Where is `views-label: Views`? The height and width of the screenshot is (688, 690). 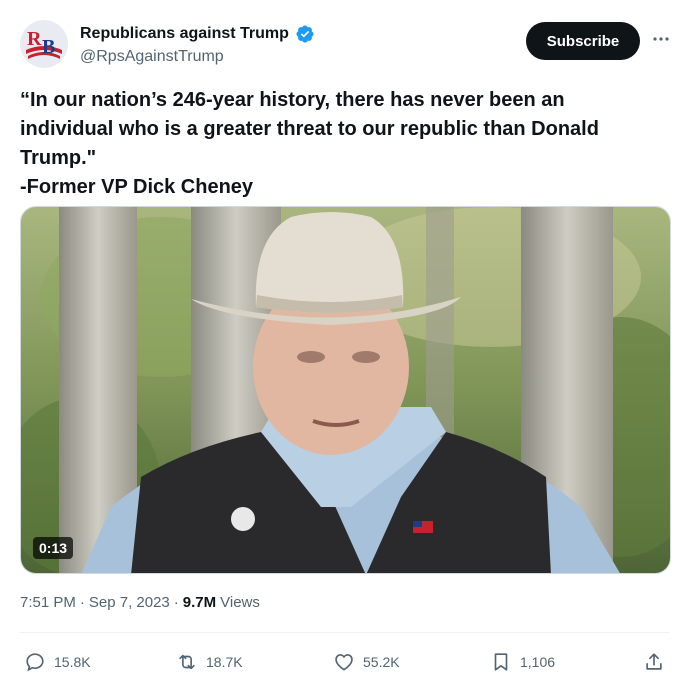
views-label: Views is located at coordinates (240, 602).